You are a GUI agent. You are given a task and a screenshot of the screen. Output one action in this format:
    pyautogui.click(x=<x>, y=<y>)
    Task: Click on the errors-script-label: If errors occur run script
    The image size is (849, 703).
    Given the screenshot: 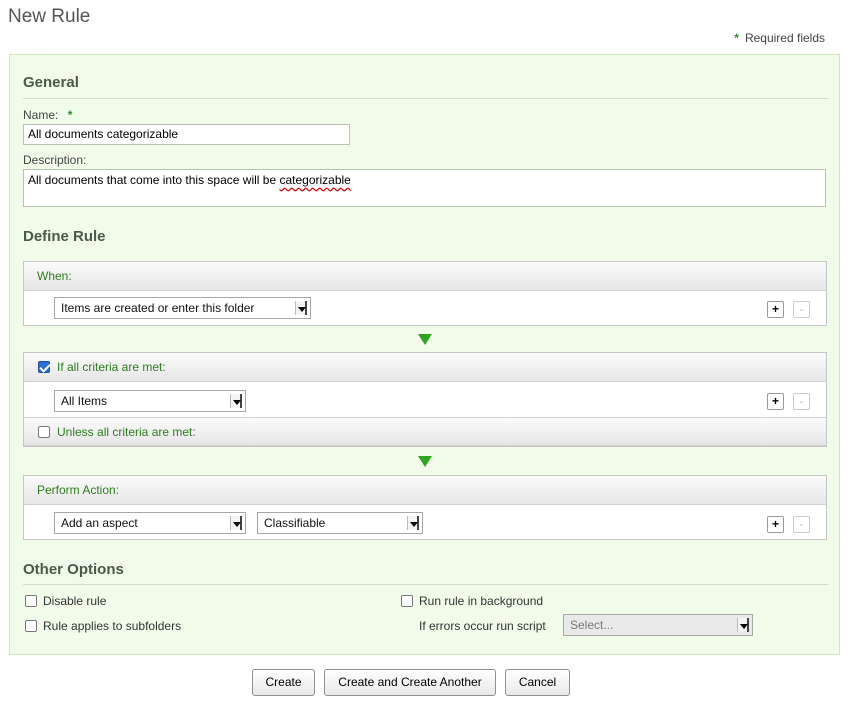 What is the action you would take?
    pyautogui.click(x=482, y=626)
    